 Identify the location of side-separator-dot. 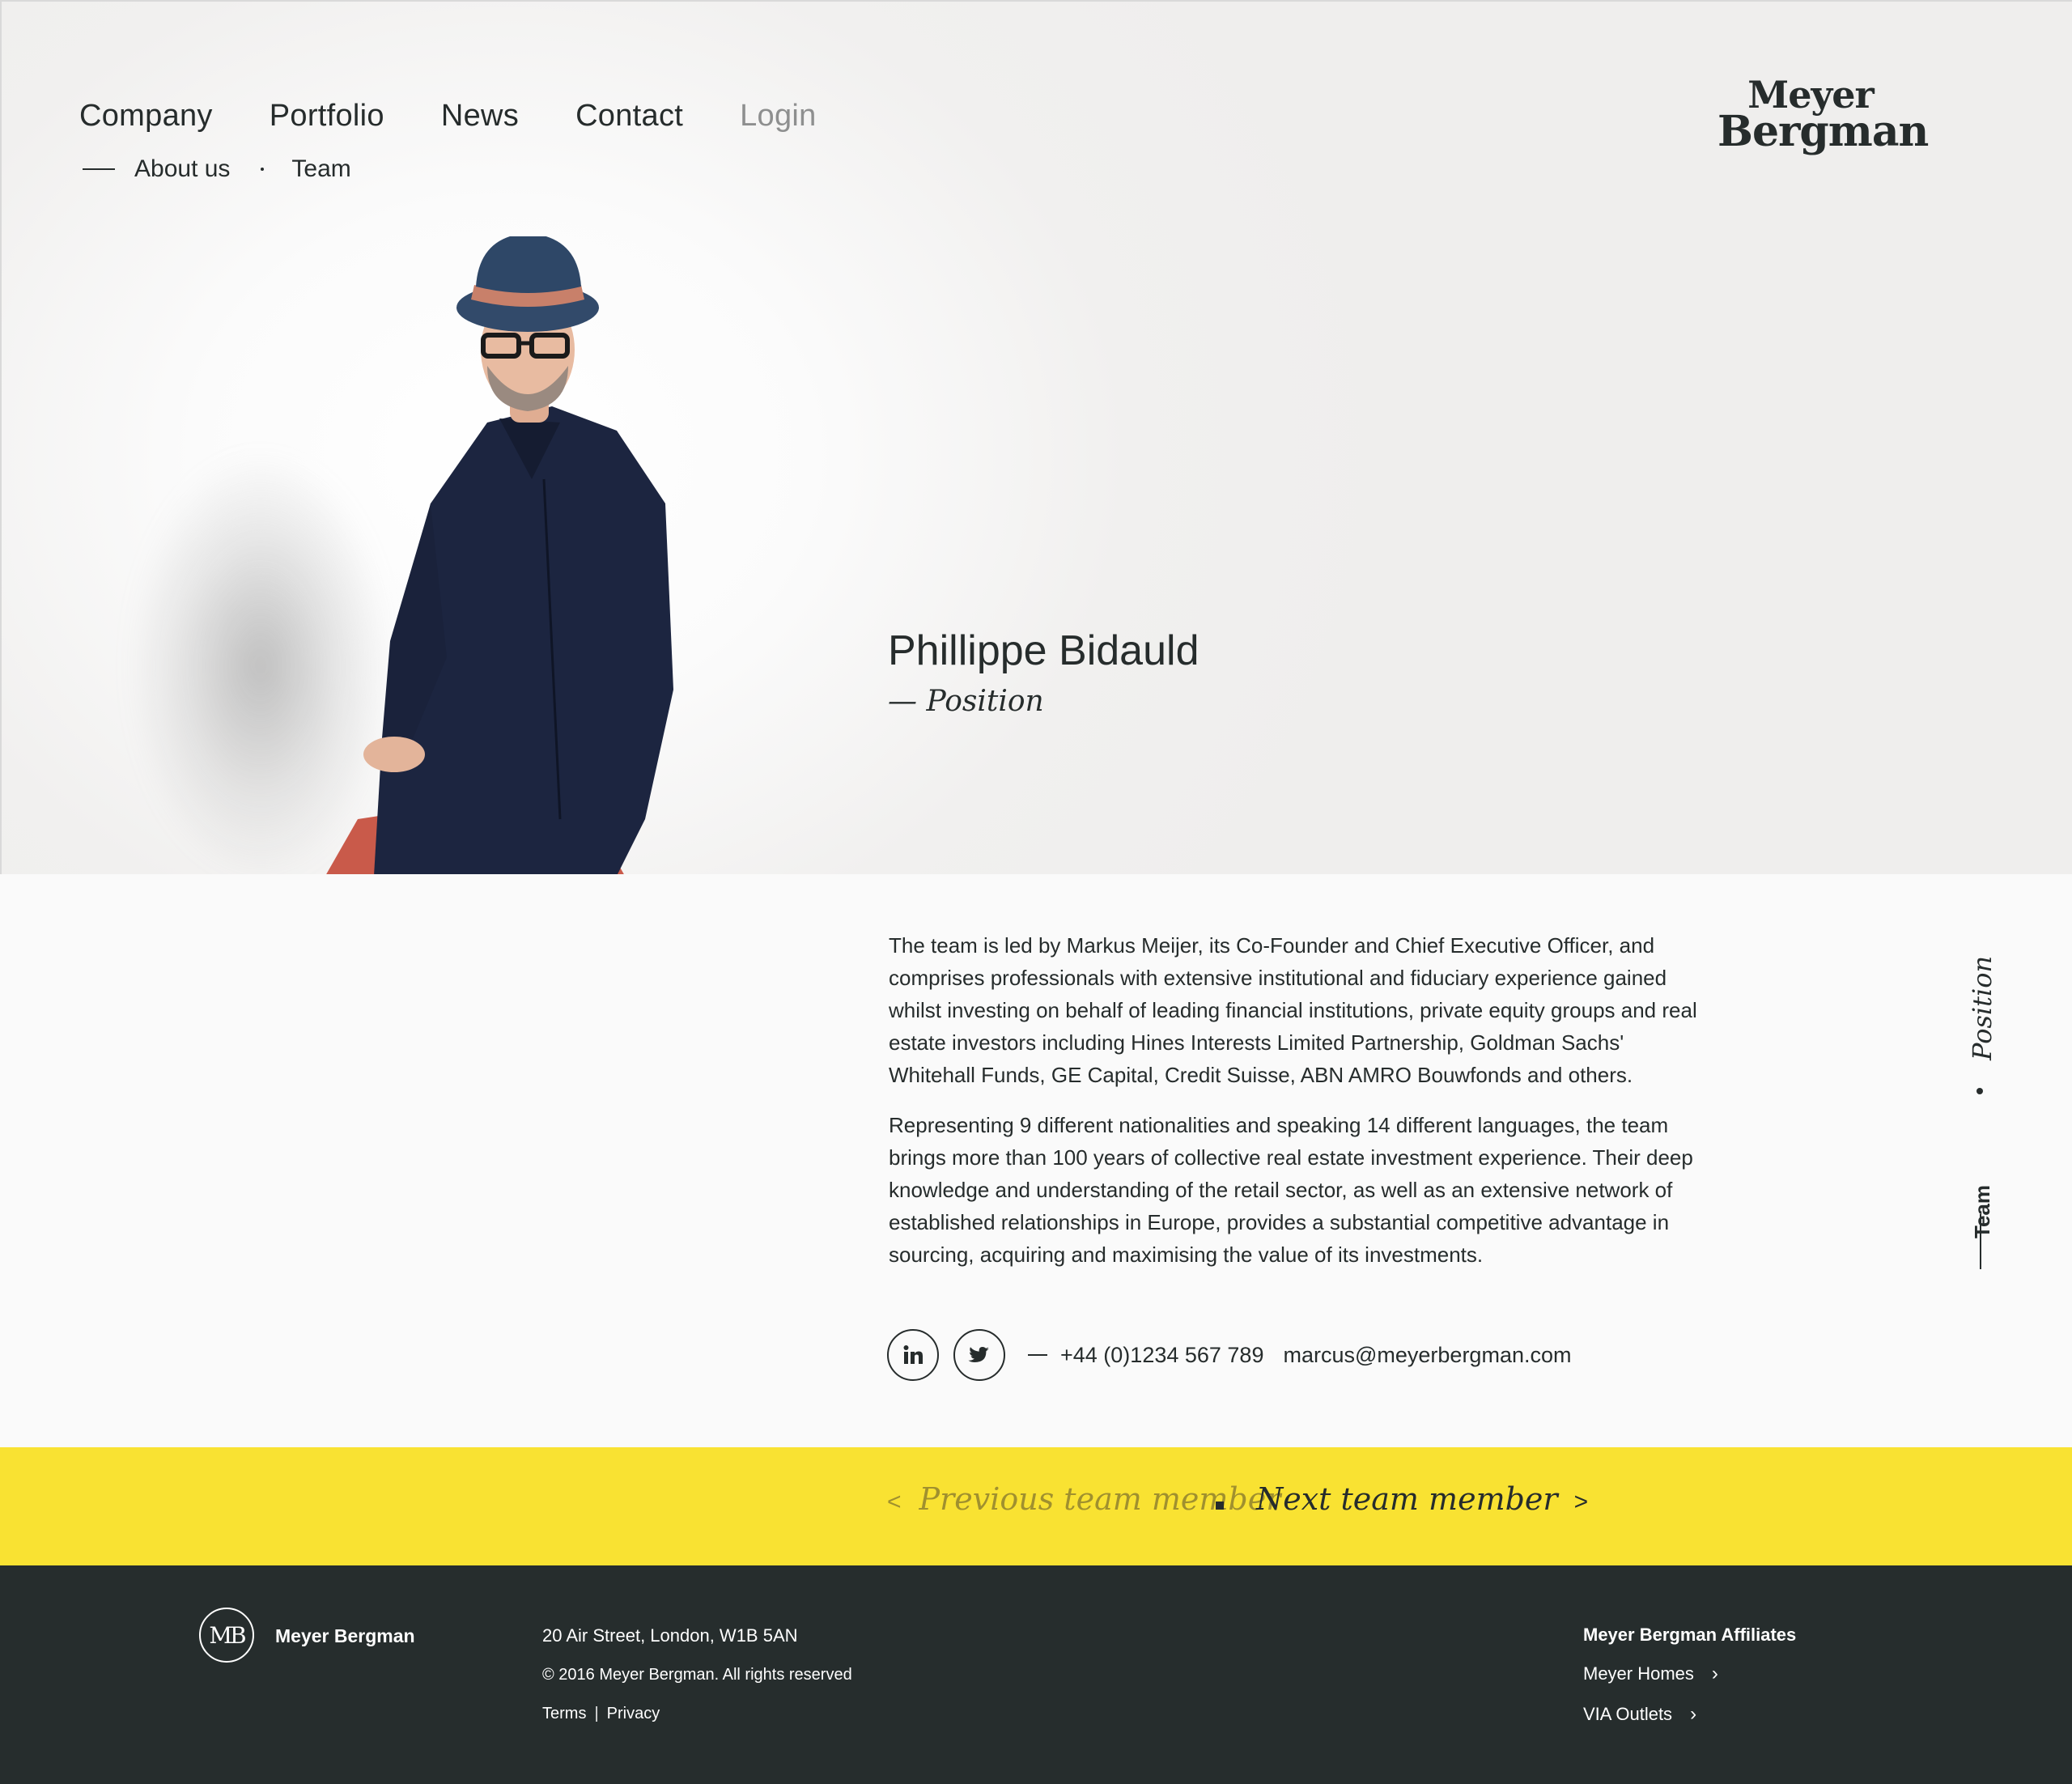
(1979, 1091).